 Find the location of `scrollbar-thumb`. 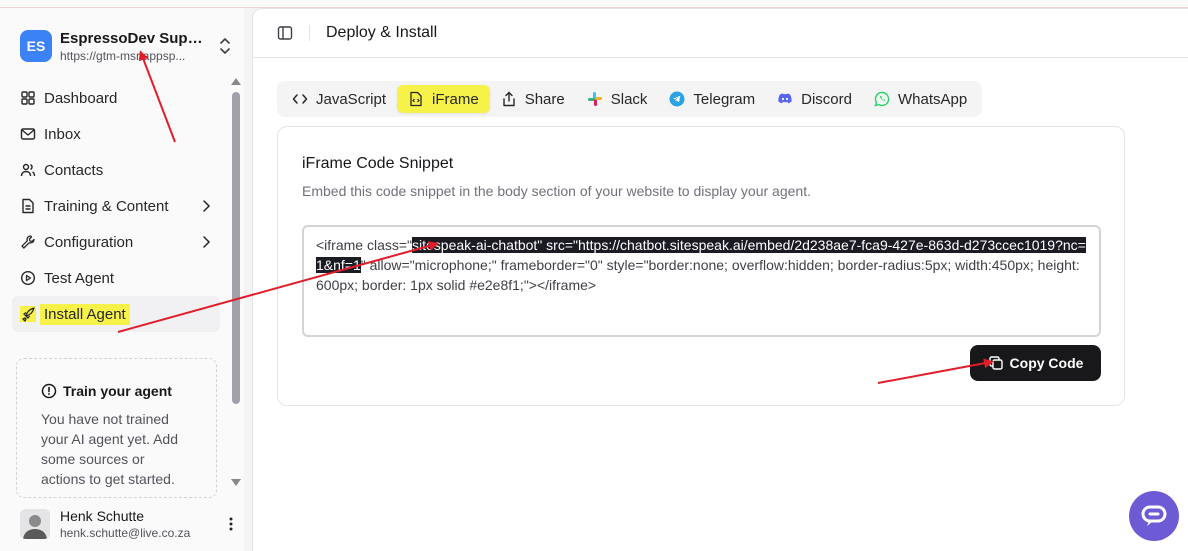

scrollbar-thumb is located at coordinates (236, 248).